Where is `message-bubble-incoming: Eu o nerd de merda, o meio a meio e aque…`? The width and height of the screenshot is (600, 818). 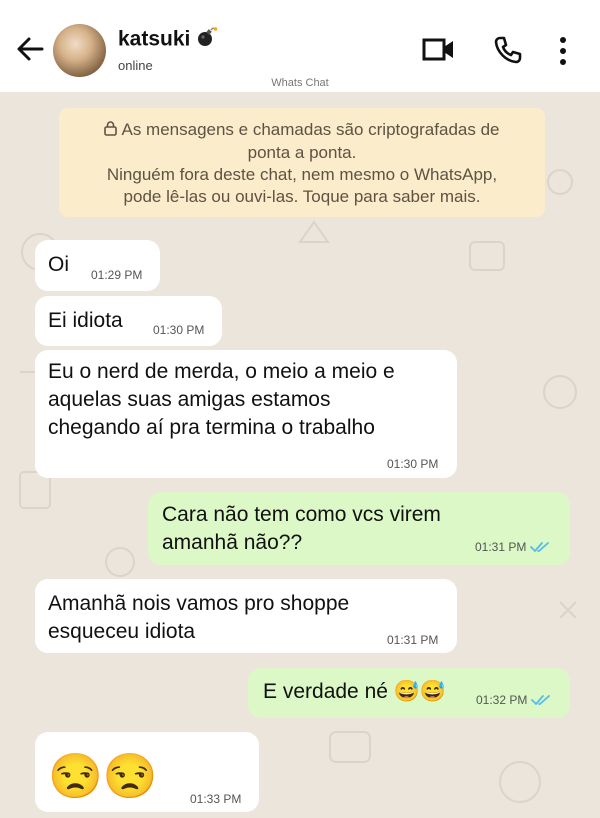 message-bubble-incoming: Eu o nerd de merda, o meio a meio e aque… is located at coordinates (246, 414).